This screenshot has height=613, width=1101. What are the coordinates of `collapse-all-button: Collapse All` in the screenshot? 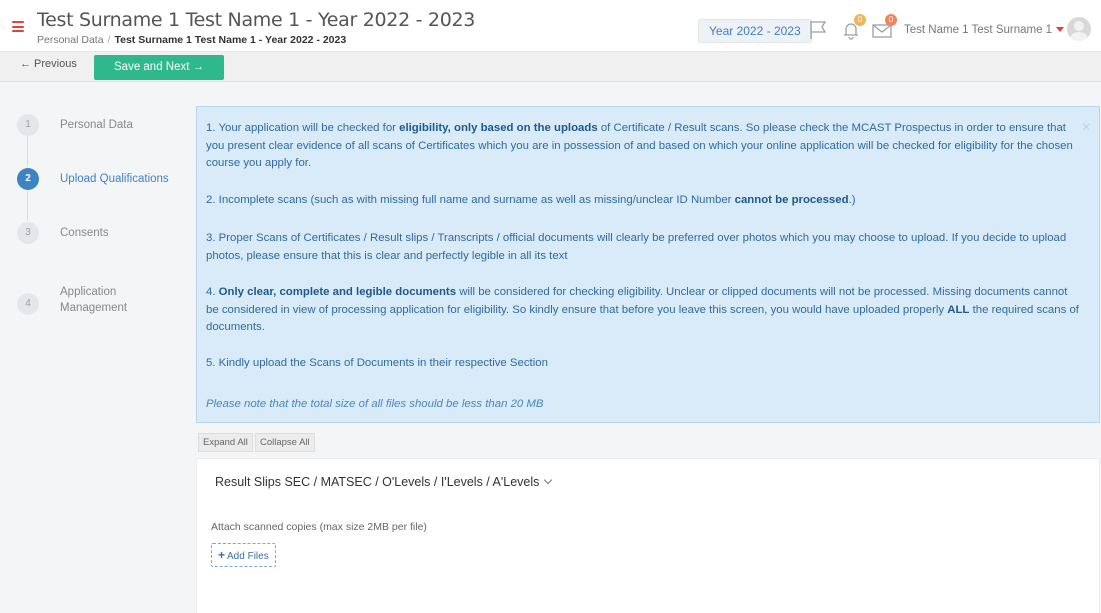 It's located at (285, 442).